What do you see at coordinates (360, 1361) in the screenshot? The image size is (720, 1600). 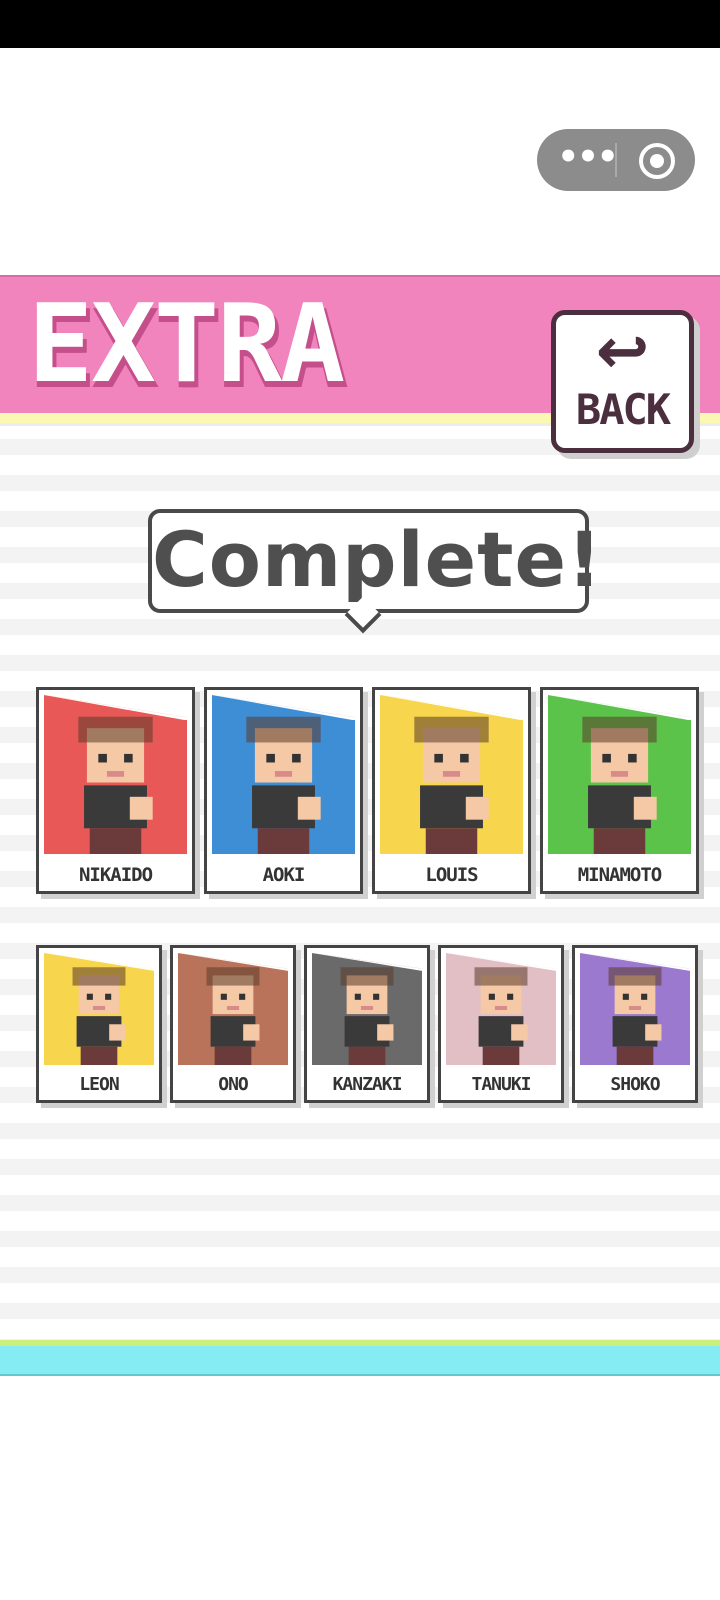 I see `footer-band` at bounding box center [360, 1361].